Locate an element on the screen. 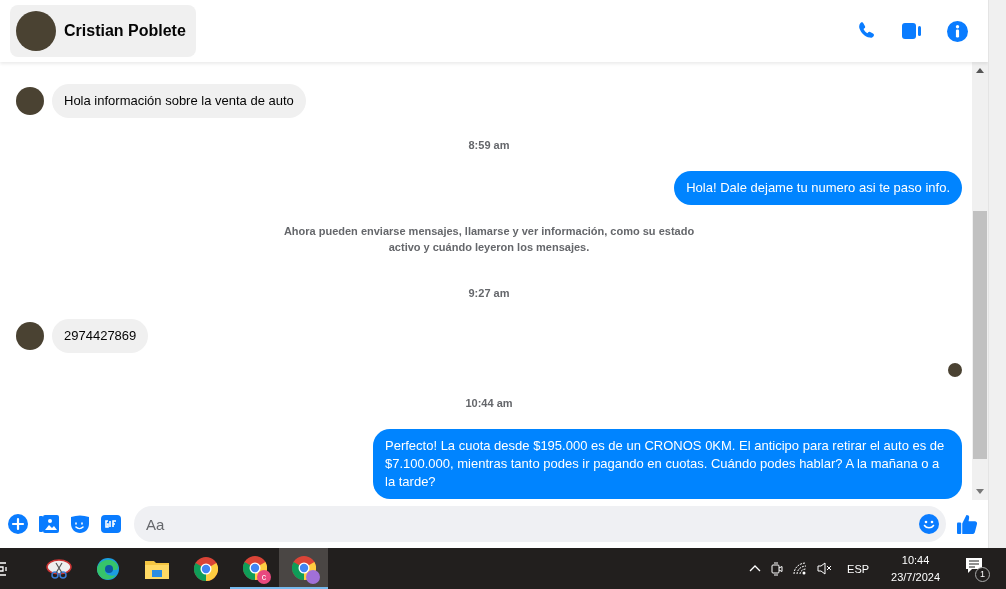  image-icon is located at coordinates (49, 524).